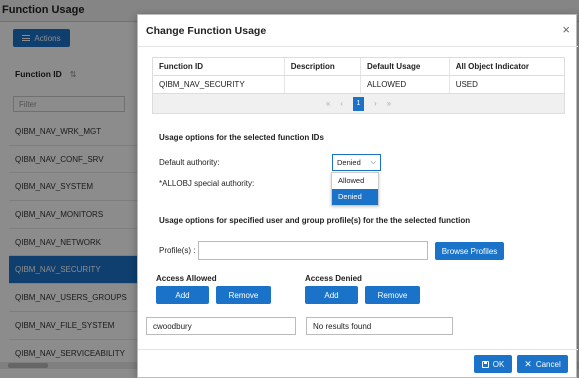 The height and width of the screenshot is (378, 579). Describe the element at coordinates (358, 363) in the screenshot. I see `dialog-footer: OK ✕ Cancel` at that location.